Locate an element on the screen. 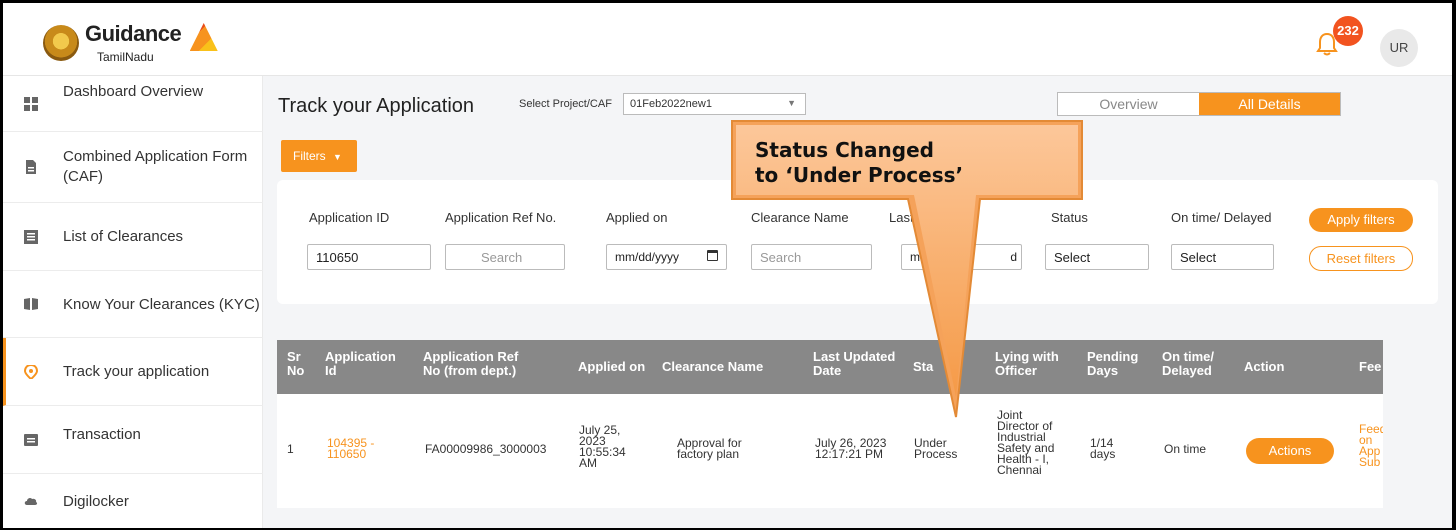 This screenshot has height=530, width=1456. sidebar-item-digilocker: Digilocker is located at coordinates (133, 501).